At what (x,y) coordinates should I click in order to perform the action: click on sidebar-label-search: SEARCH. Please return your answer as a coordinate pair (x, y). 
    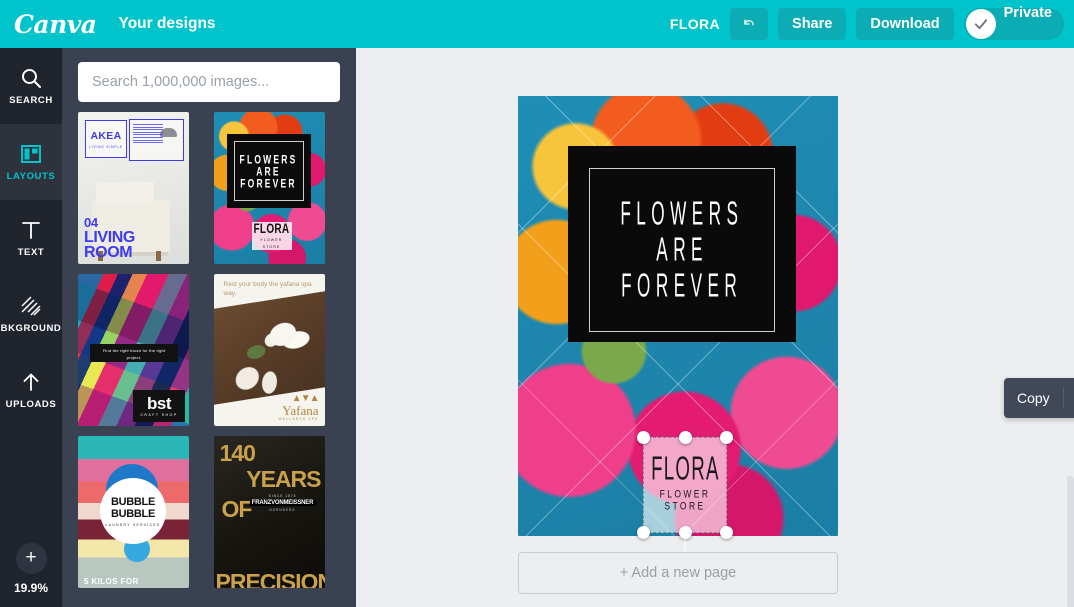
    Looking at the image, I should click on (31, 100).